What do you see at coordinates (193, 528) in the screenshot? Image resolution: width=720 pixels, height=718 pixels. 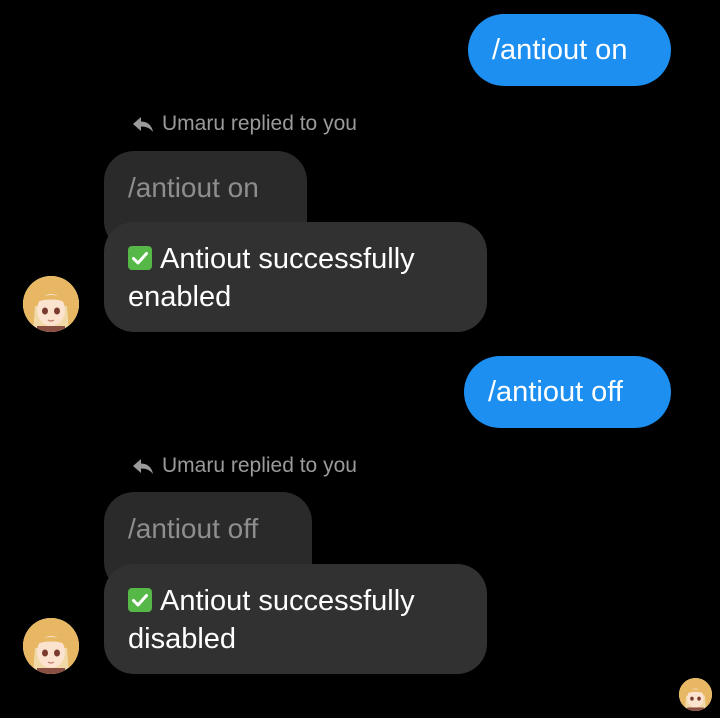 I see `quoted-message-text: /antiout off` at bounding box center [193, 528].